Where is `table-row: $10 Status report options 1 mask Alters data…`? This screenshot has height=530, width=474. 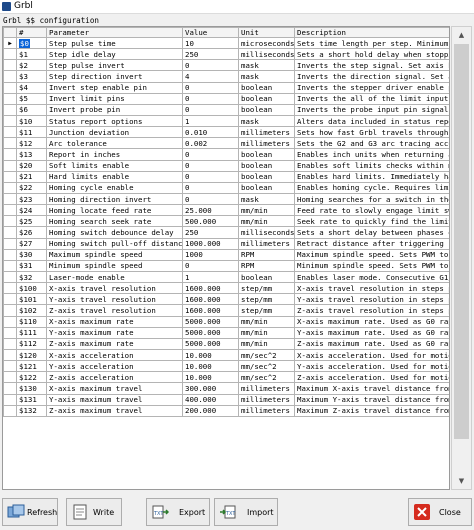
table-row: $10 Status report options 1 mask Alters data… is located at coordinates (226, 121).